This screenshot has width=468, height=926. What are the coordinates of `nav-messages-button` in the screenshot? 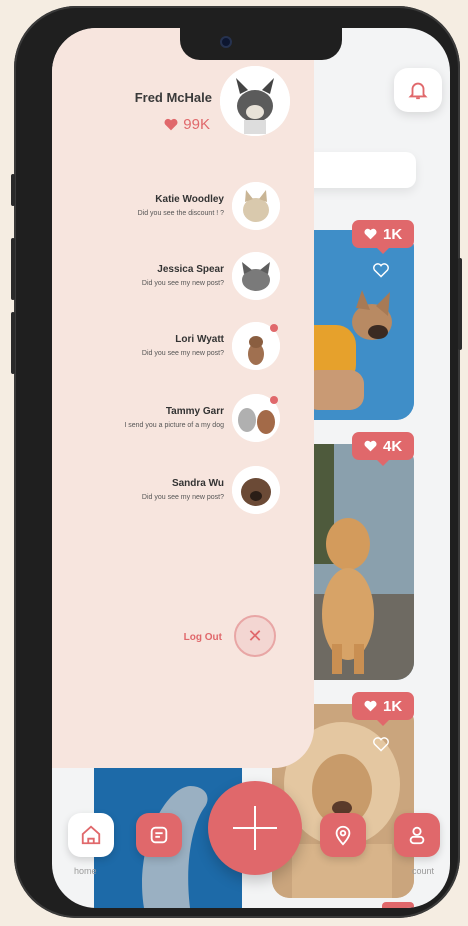 It's located at (159, 835).